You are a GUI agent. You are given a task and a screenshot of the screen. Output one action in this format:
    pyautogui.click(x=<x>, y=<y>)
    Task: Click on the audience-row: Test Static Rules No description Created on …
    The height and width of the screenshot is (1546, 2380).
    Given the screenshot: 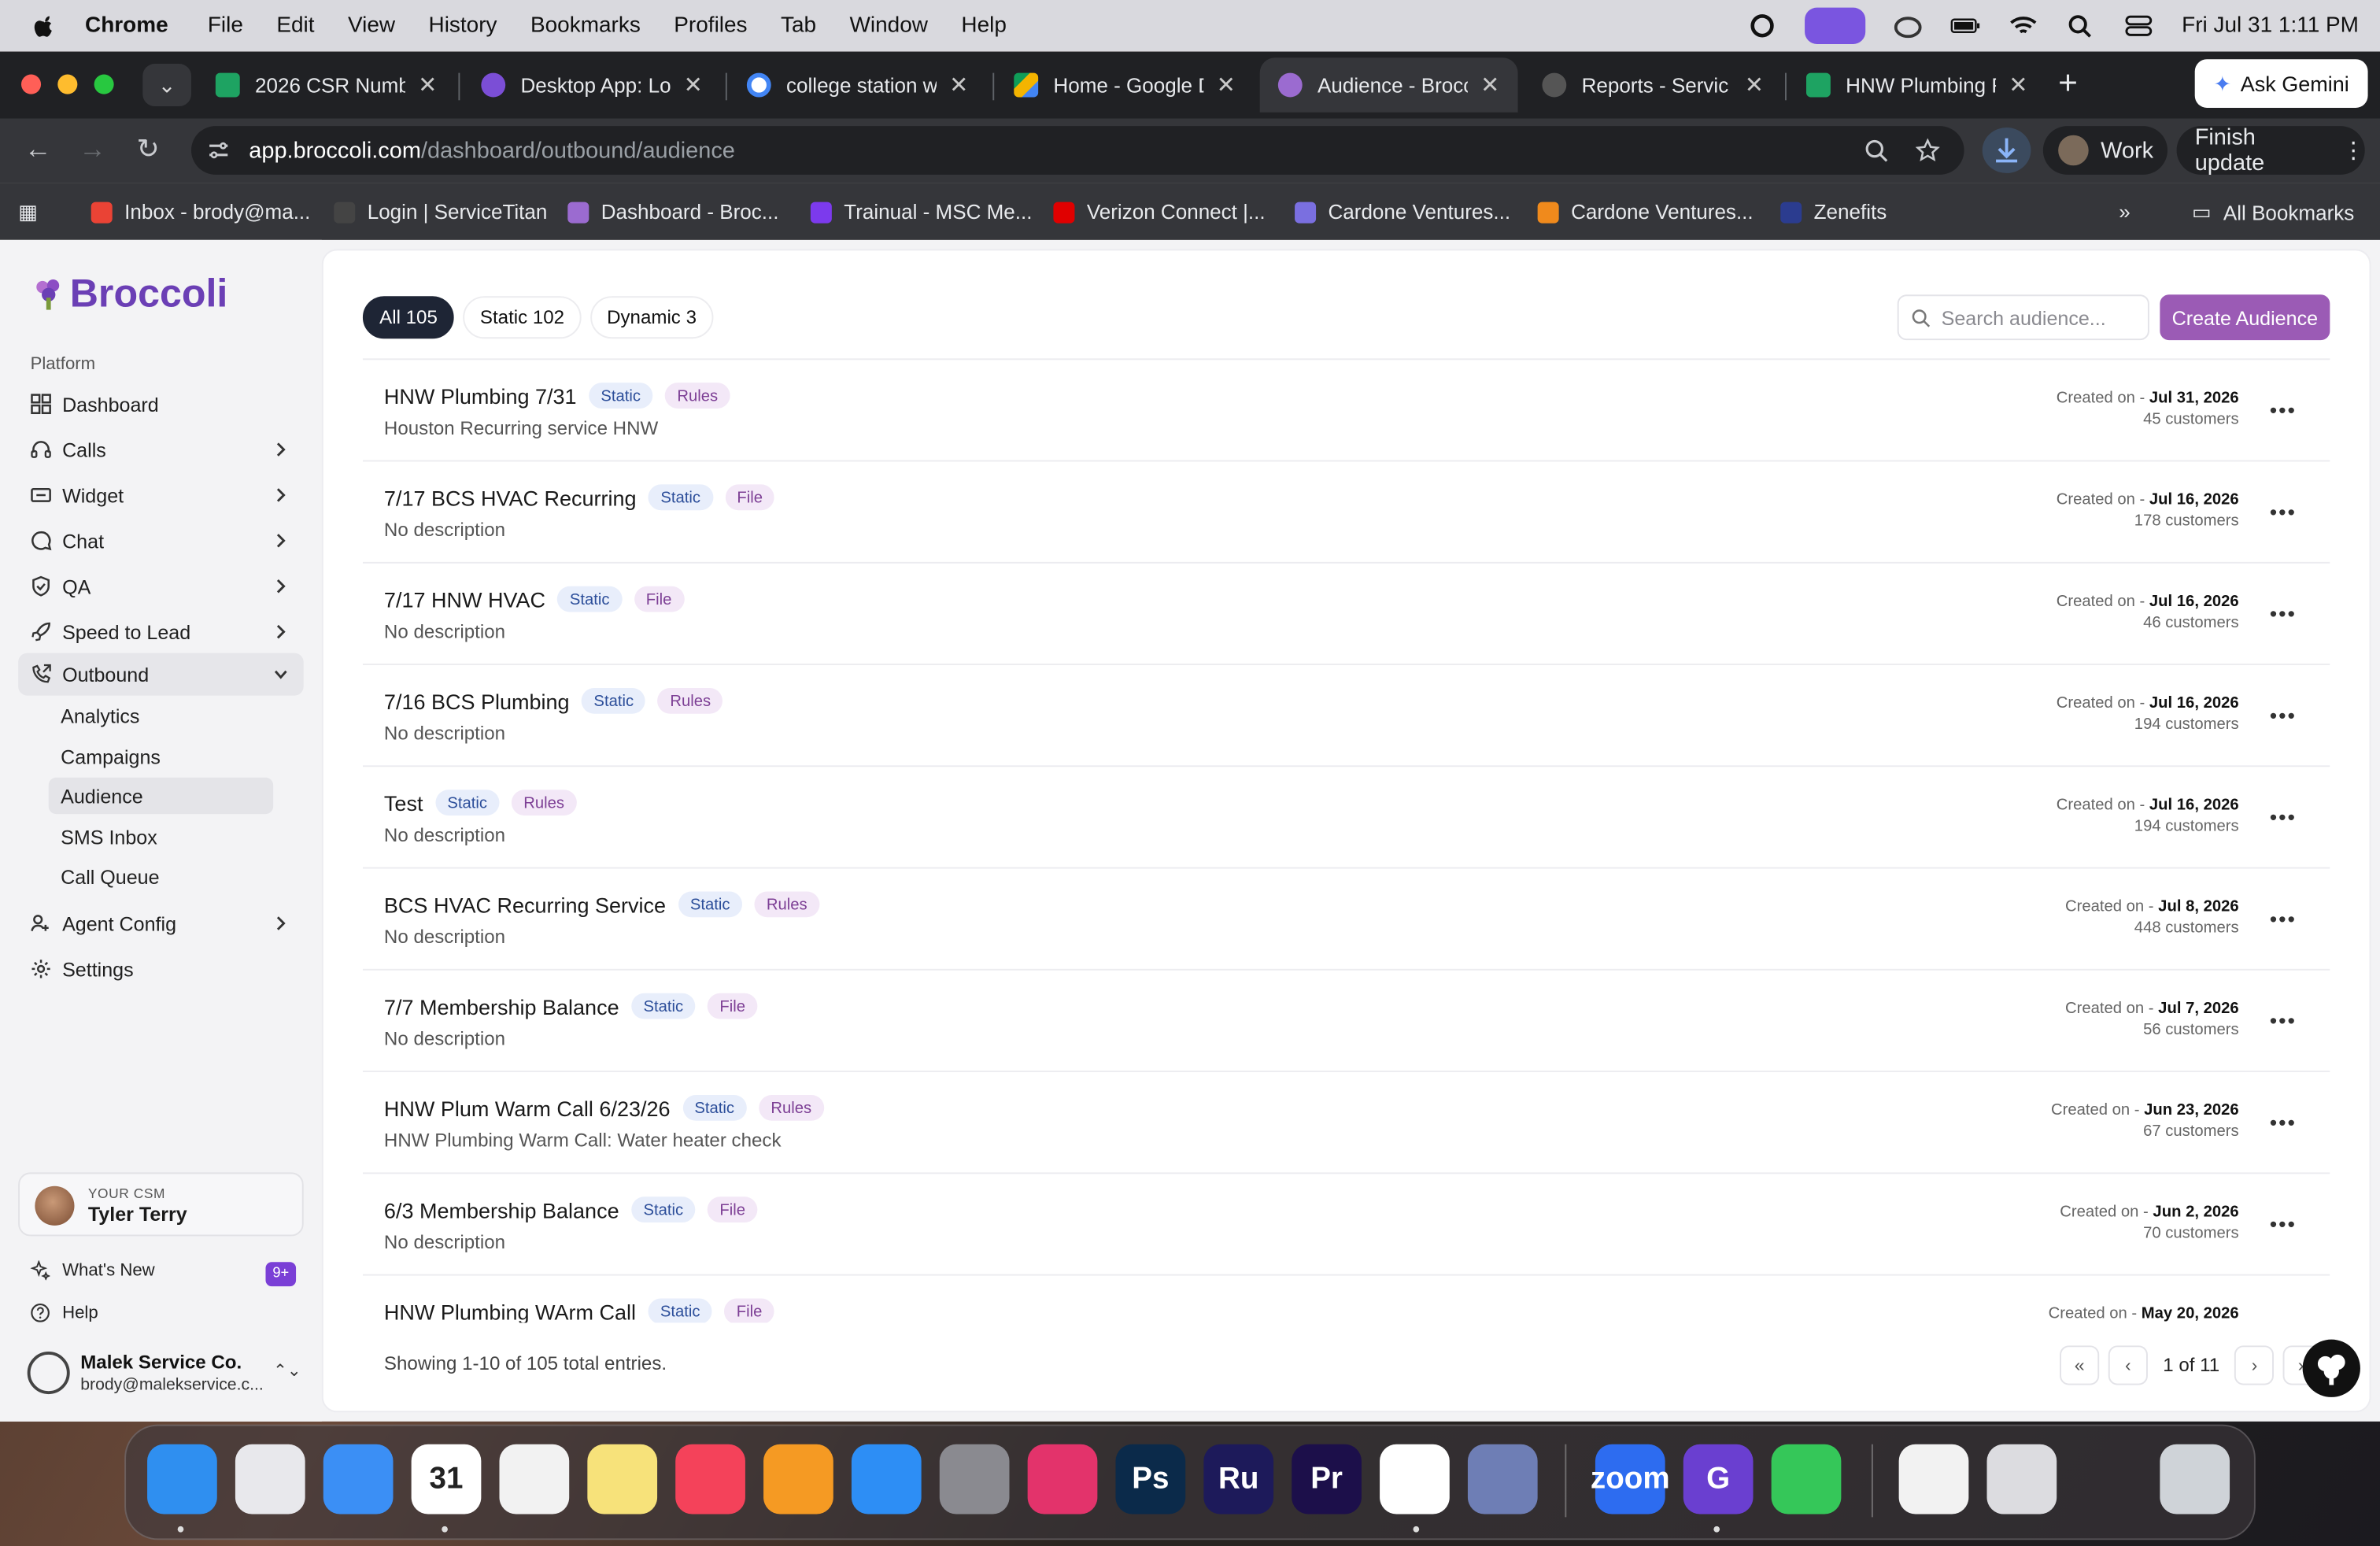 What is the action you would take?
    pyautogui.click(x=1346, y=818)
    